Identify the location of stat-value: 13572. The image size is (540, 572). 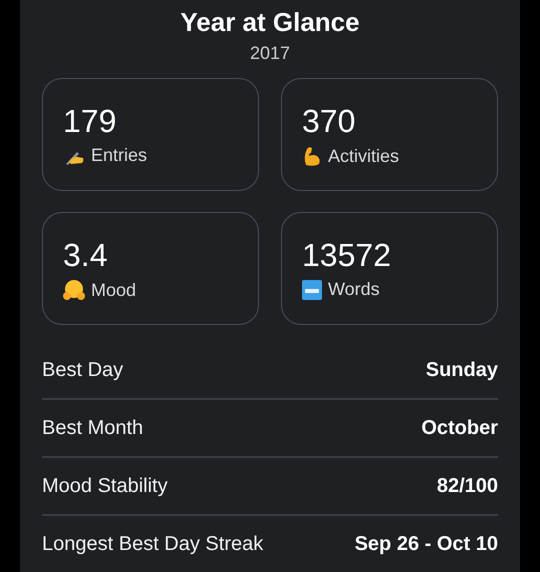
(347, 255).